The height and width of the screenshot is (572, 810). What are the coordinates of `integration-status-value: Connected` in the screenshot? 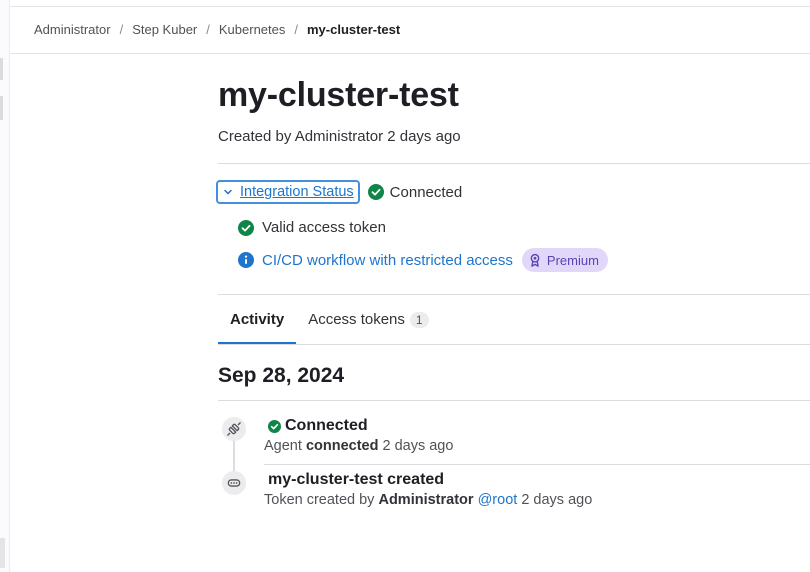 It's located at (426, 192).